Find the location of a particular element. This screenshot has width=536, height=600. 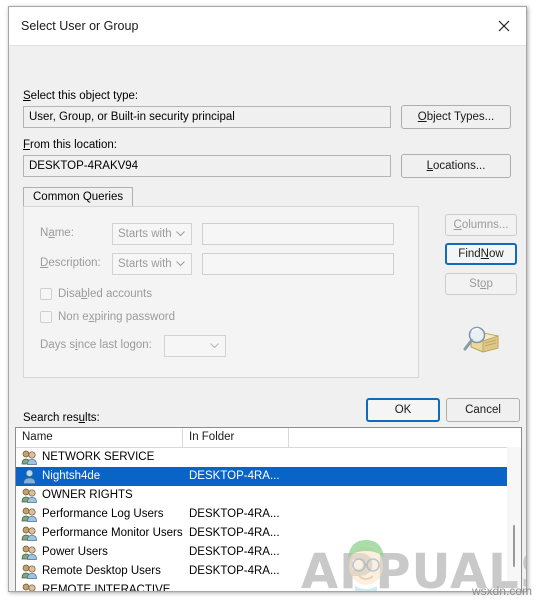

description-operator-value: Starts with is located at coordinates (145, 264).